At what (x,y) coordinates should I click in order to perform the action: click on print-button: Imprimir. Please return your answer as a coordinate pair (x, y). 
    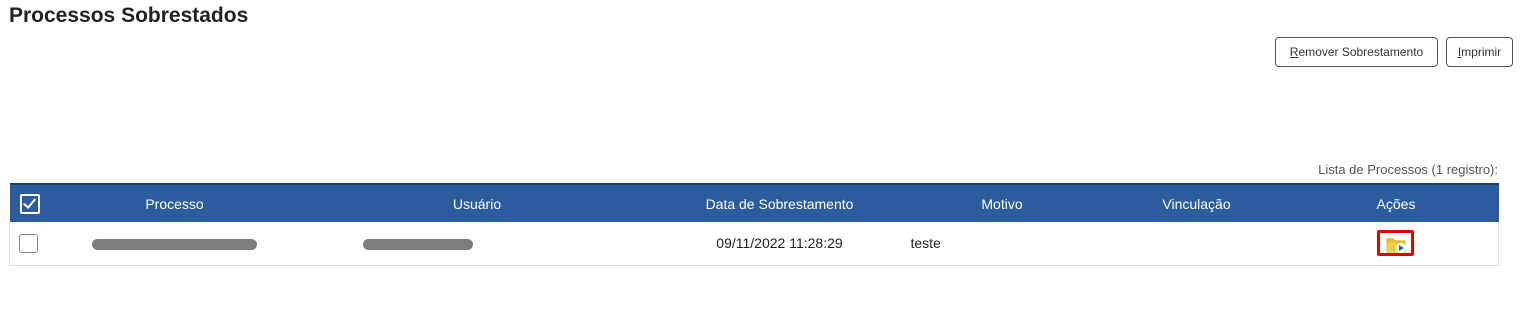
    Looking at the image, I should click on (1479, 52).